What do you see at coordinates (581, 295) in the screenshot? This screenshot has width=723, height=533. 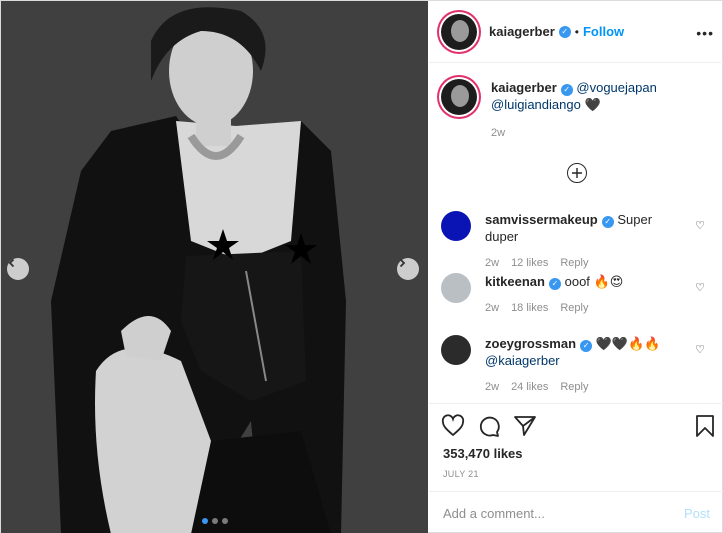 I see `comment-item: kitkeenan ✓ ooof 🔥😍 2w 18 likes Reply ♡` at bounding box center [581, 295].